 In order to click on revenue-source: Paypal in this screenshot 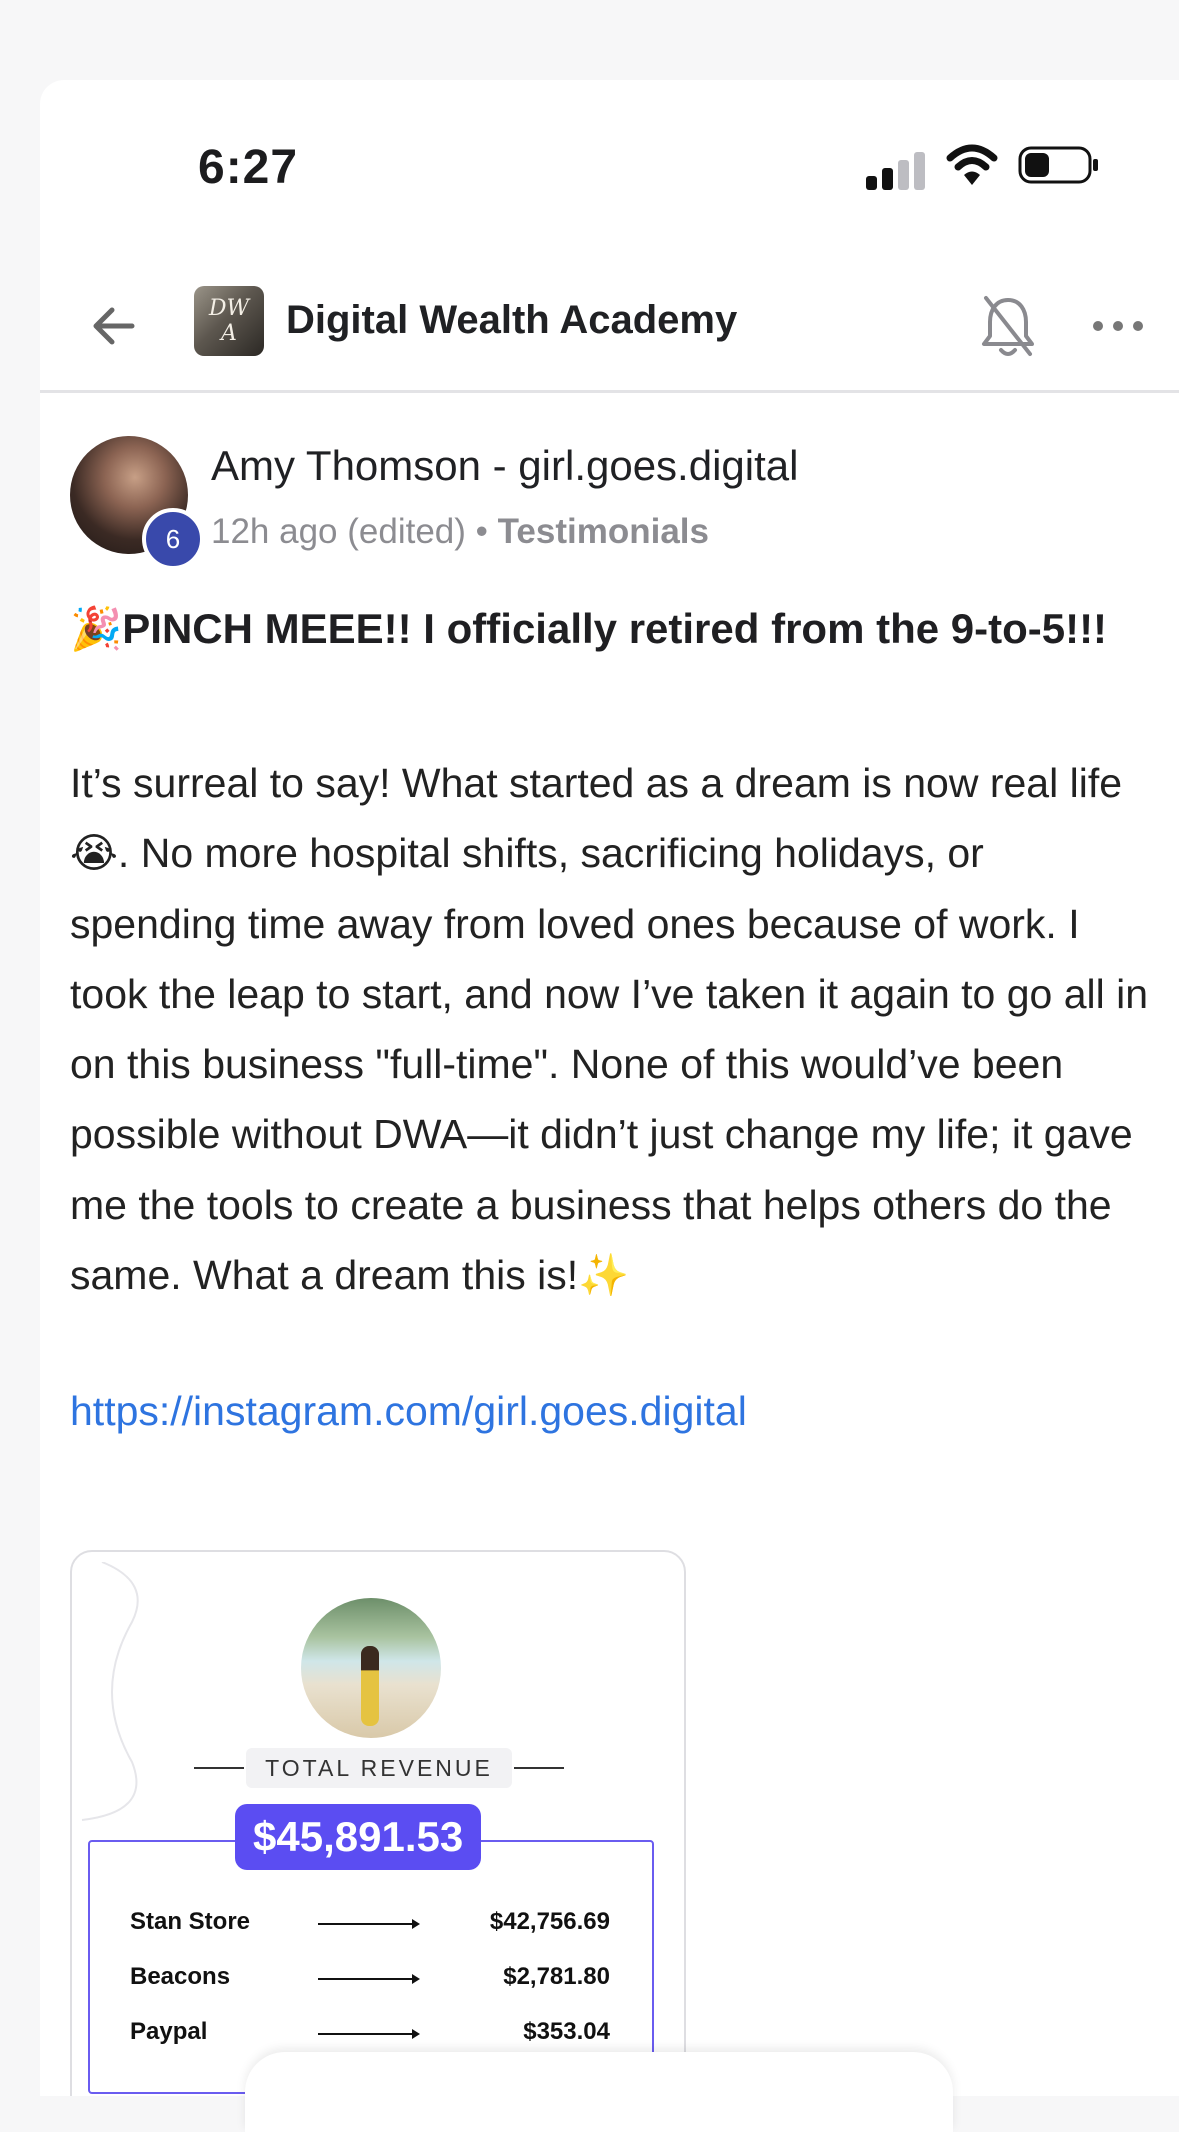, I will do `click(169, 2031)`.